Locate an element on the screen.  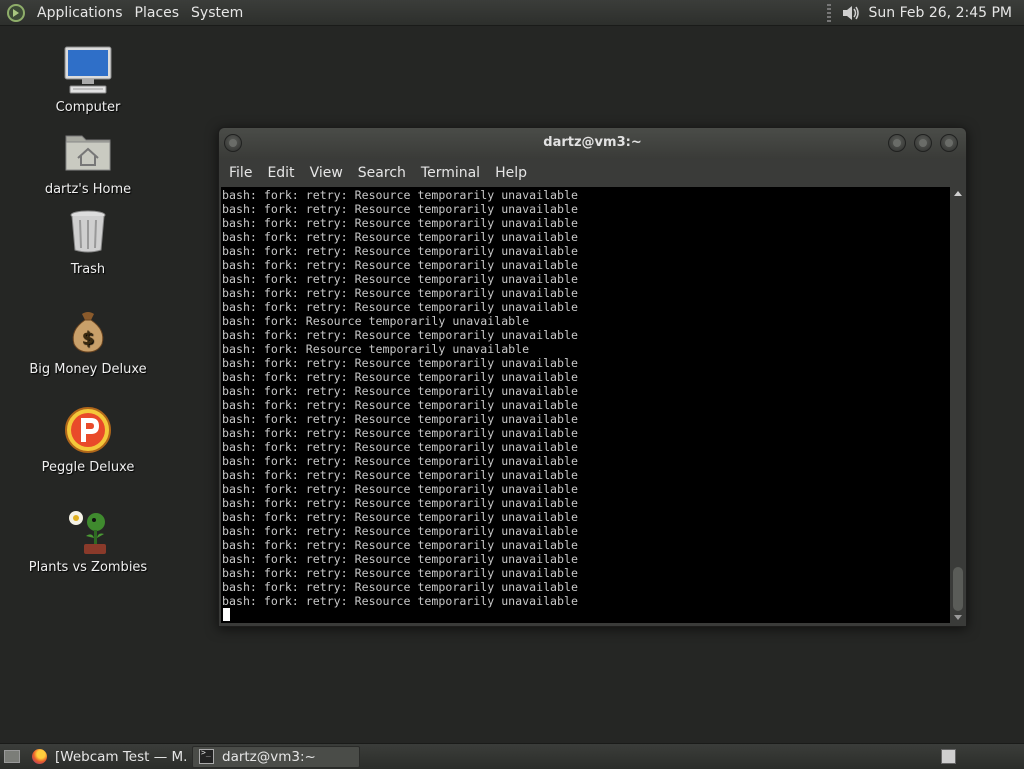
scroll-down-arrow-icon is located at coordinates (958, 617).